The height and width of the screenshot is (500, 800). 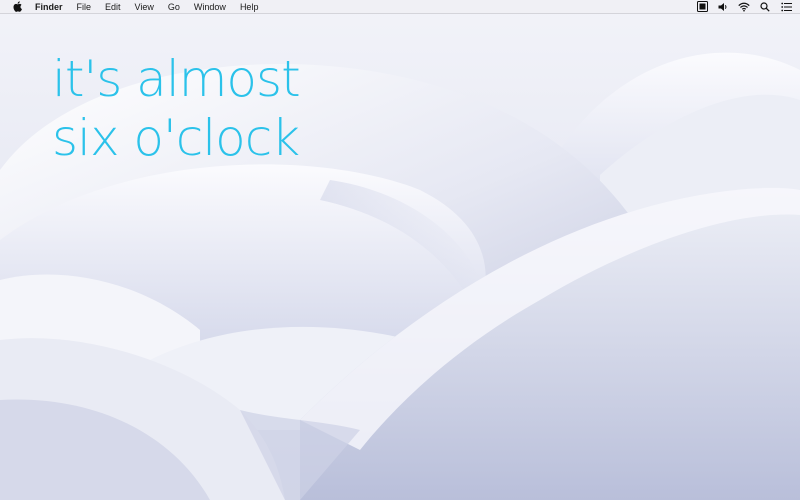 What do you see at coordinates (113, 7) in the screenshot?
I see `menu-edit: Edit` at bounding box center [113, 7].